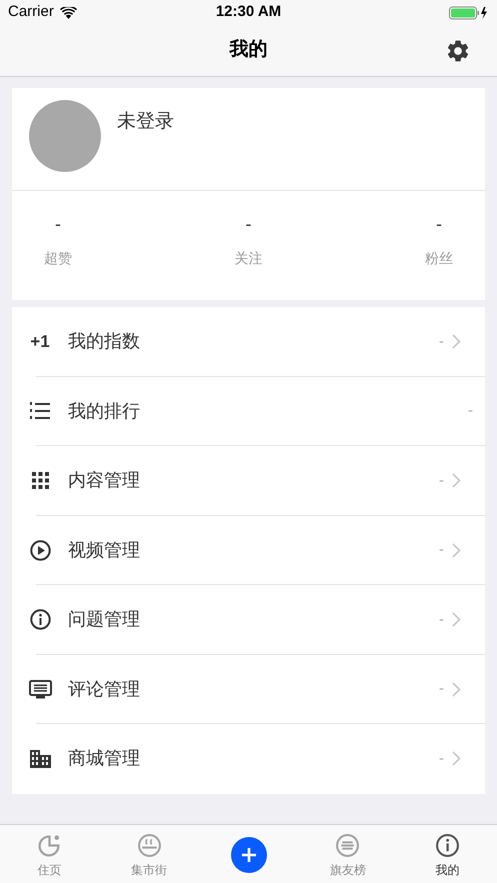 The height and width of the screenshot is (883, 497). I want to click on battery-icon, so click(469, 13).